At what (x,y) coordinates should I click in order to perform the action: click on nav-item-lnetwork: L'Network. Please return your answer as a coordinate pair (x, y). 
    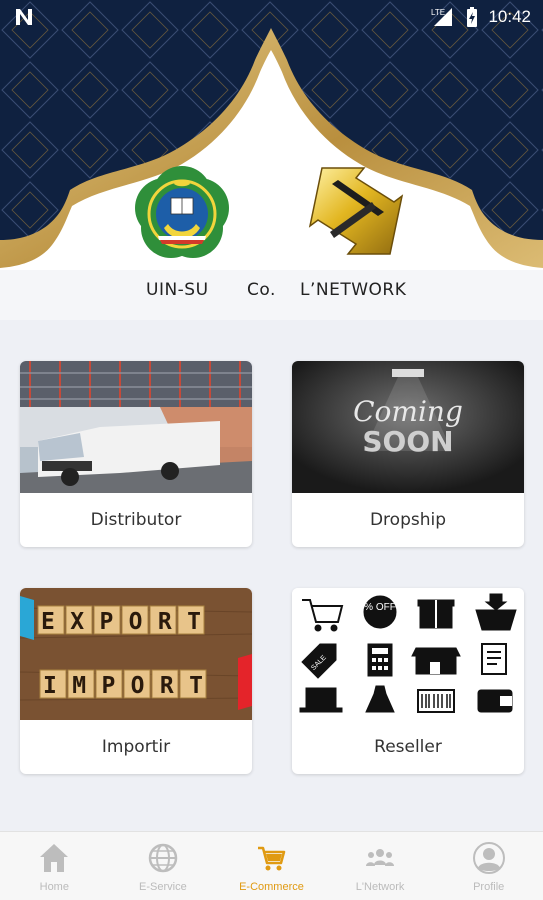
    Looking at the image, I should click on (380, 866).